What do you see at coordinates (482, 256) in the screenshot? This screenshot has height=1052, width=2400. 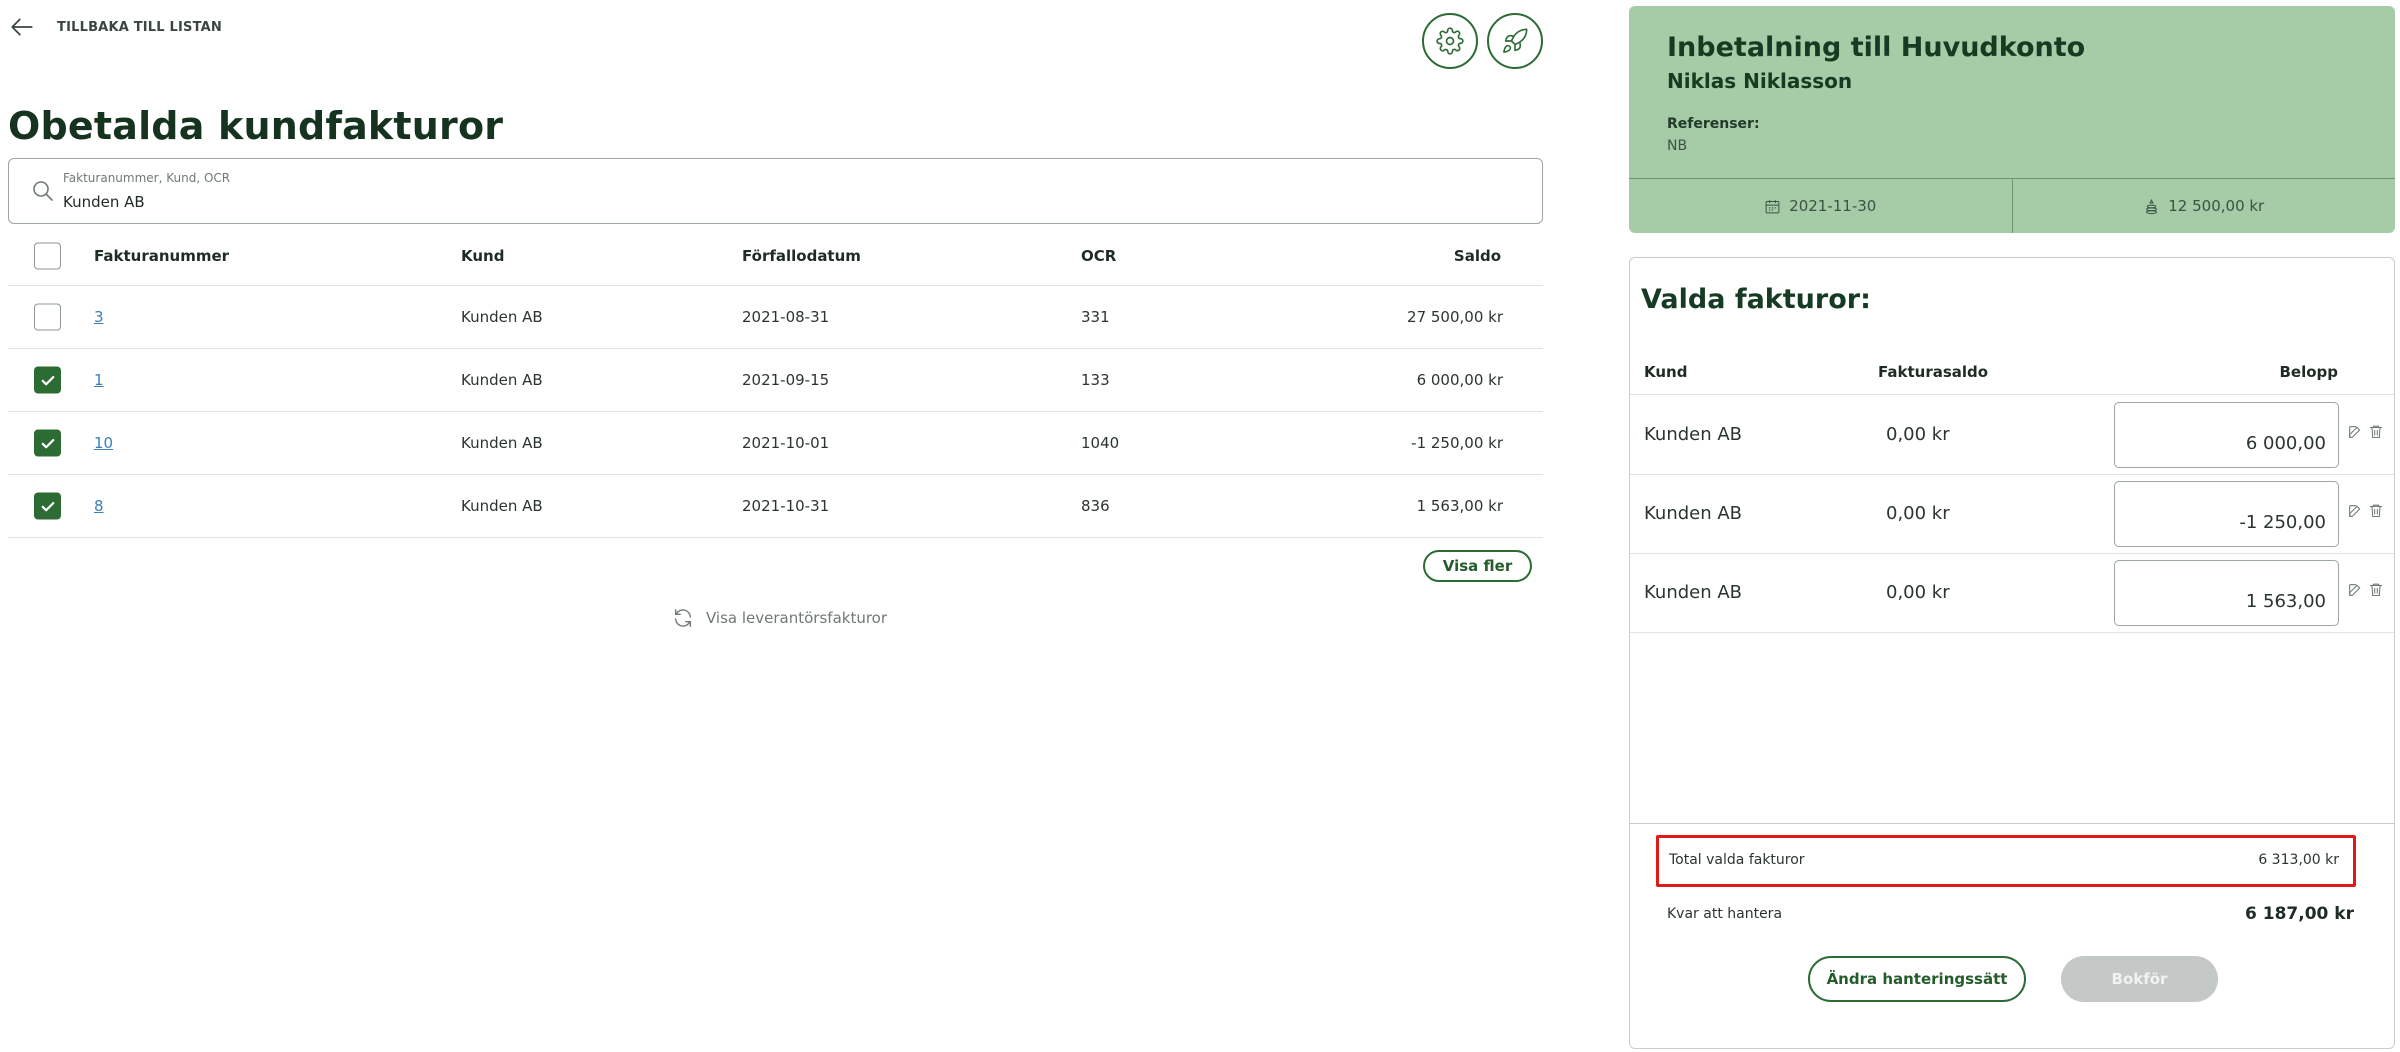 I see `column-header-kund: Kund` at bounding box center [482, 256].